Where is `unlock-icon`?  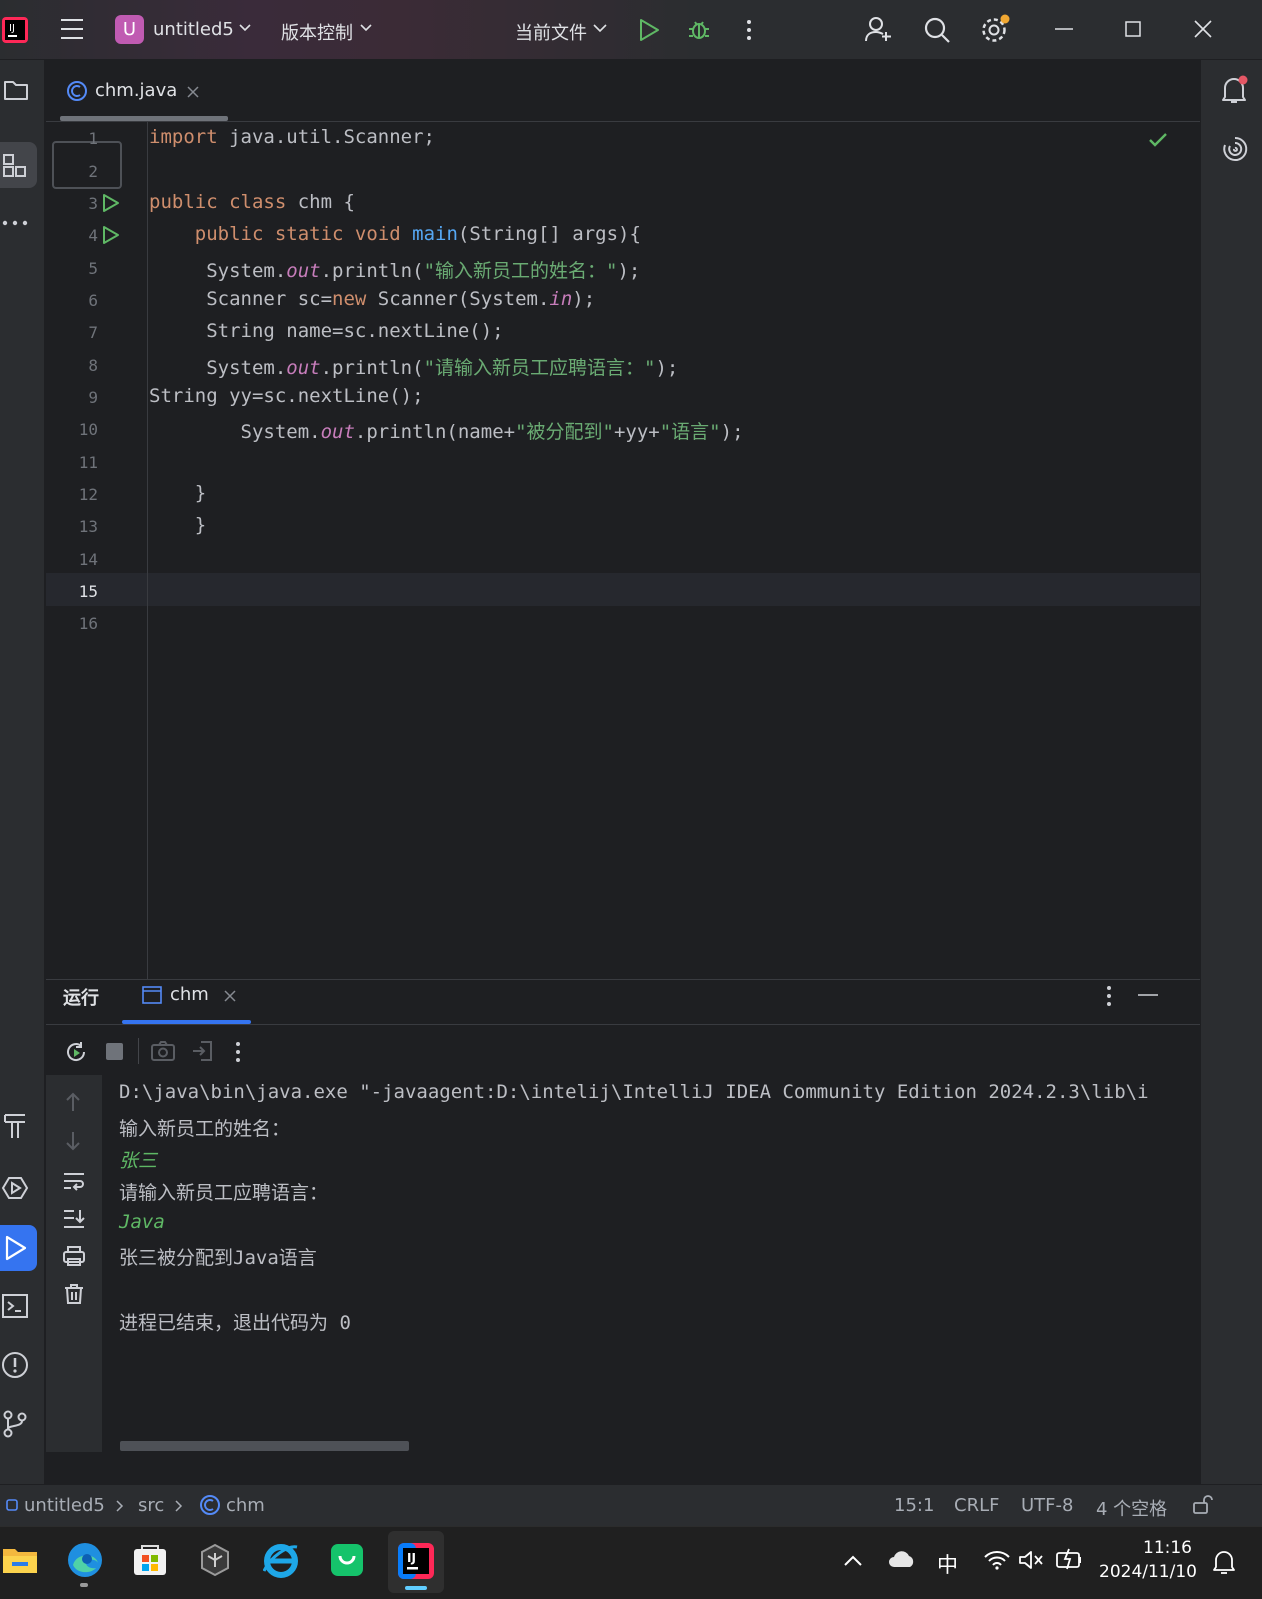 unlock-icon is located at coordinates (1203, 1505).